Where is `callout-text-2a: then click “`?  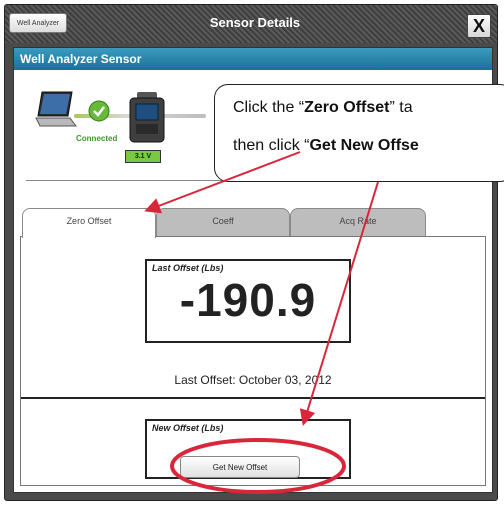 callout-text-2a: then click “ is located at coordinates (271, 145).